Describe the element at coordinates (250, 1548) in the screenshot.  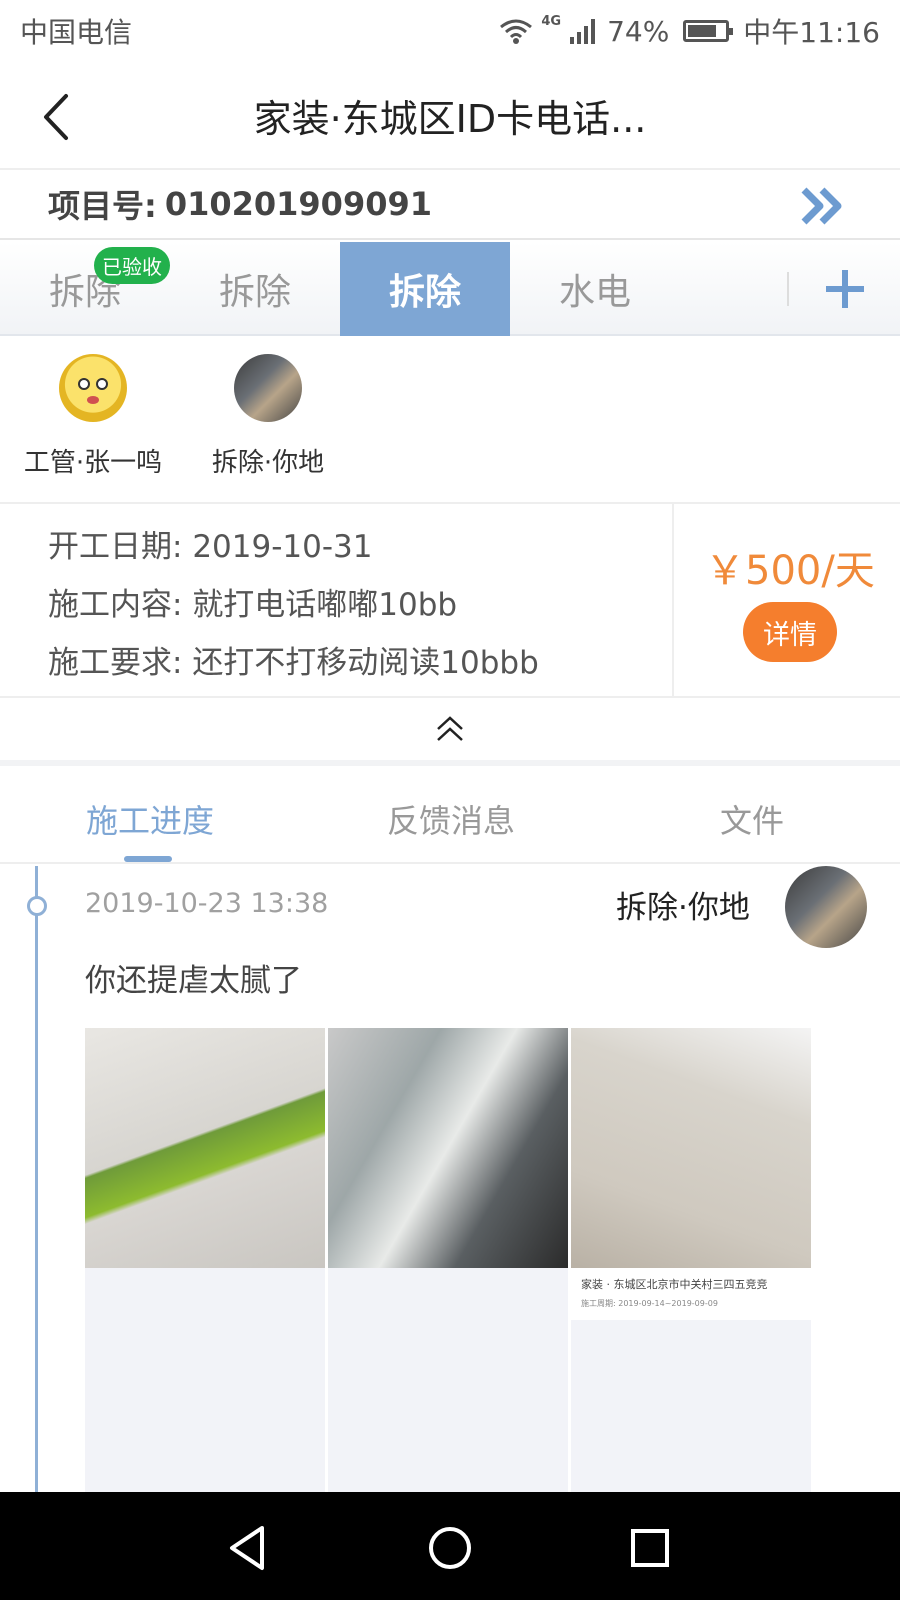
I see `back-triangle-icon` at that location.